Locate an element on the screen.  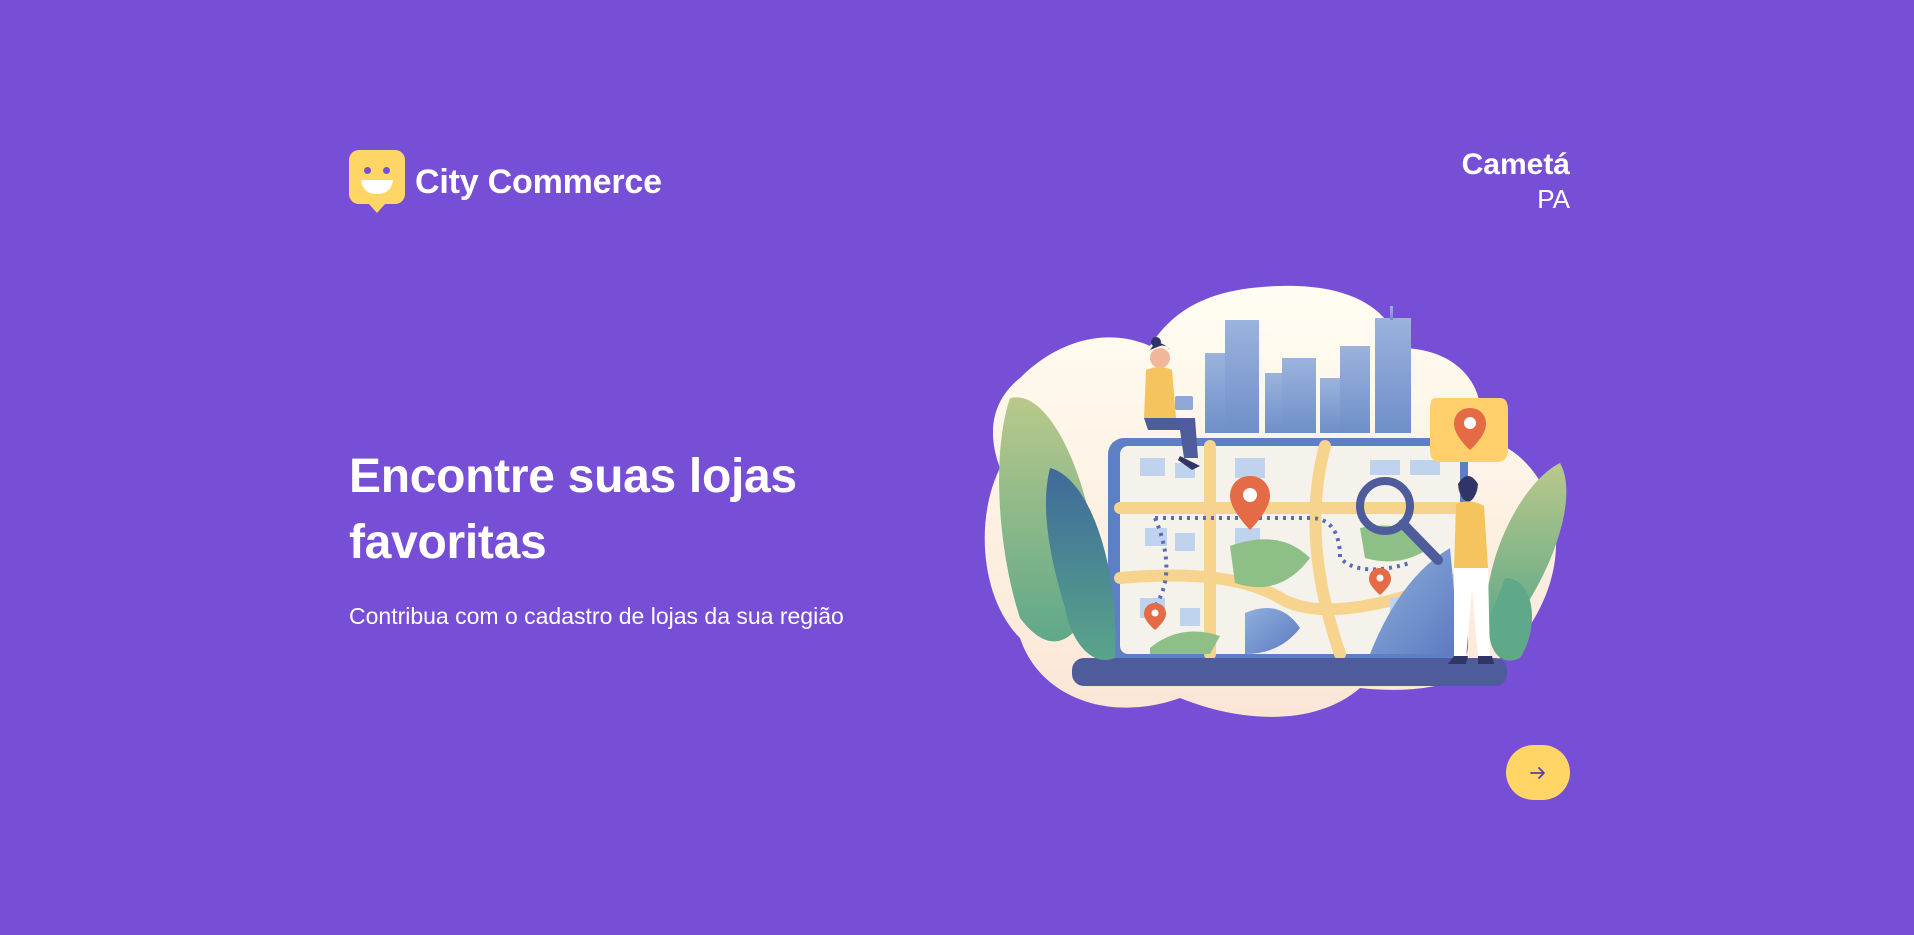
smiley-chat-bubble-icon is located at coordinates (377, 181).